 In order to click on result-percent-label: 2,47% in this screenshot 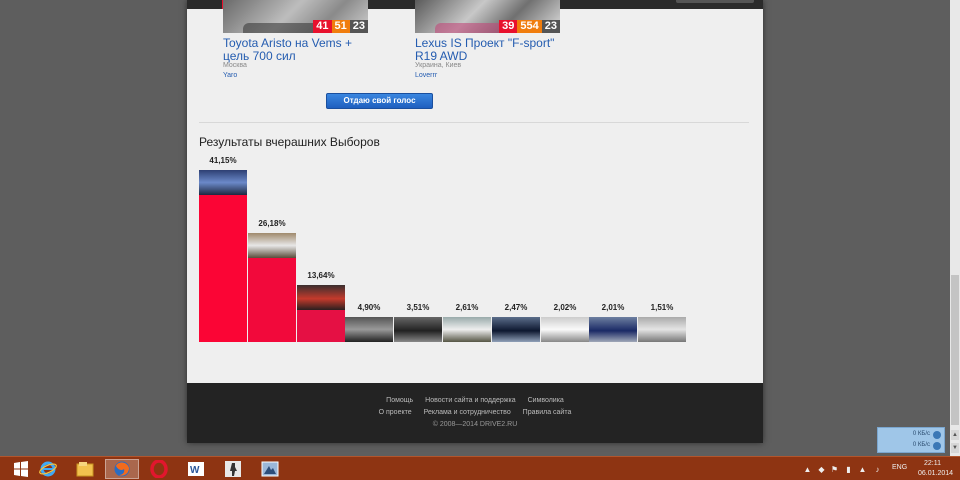, I will do `click(516, 307)`.